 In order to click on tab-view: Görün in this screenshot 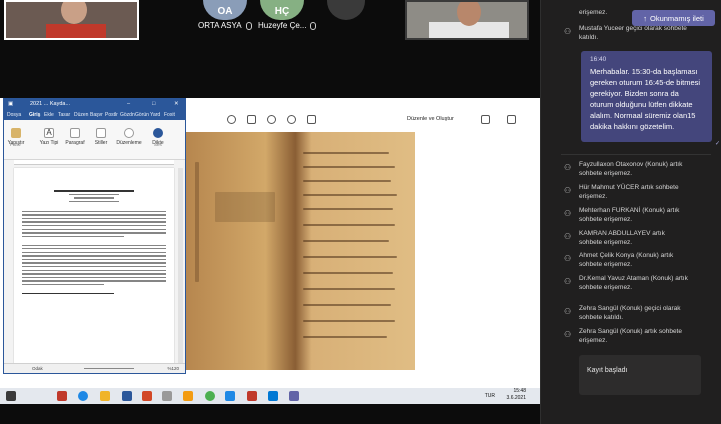, I will do `click(142, 115)`.